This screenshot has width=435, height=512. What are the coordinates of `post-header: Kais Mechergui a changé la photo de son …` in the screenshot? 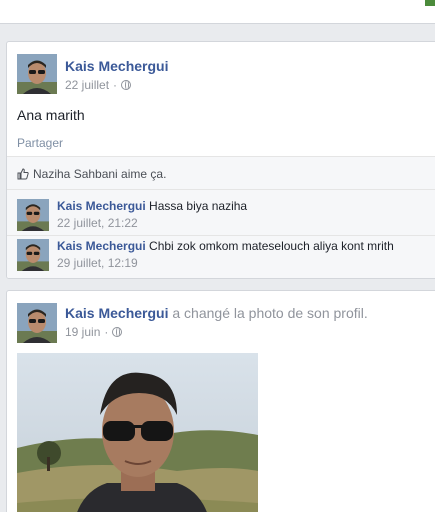 It's located at (216, 313).